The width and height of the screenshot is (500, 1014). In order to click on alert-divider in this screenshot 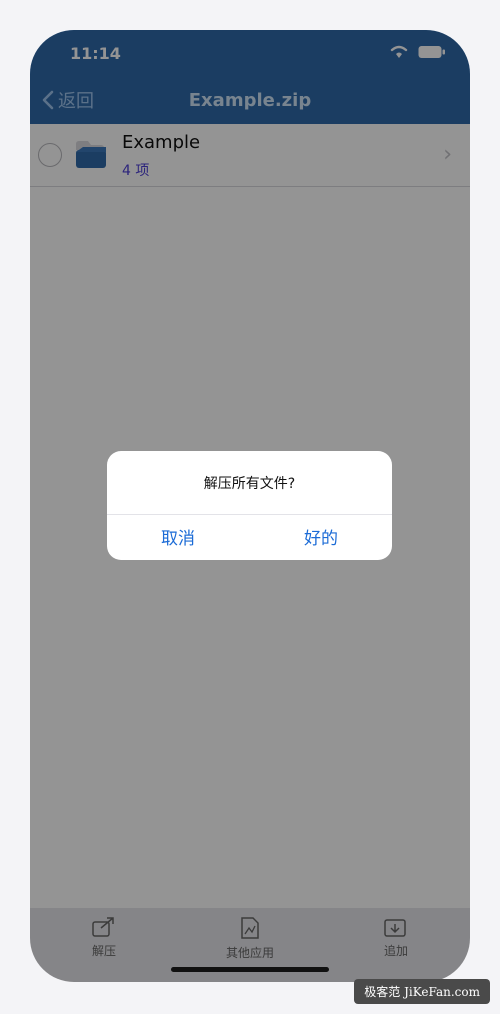, I will do `click(249, 514)`.